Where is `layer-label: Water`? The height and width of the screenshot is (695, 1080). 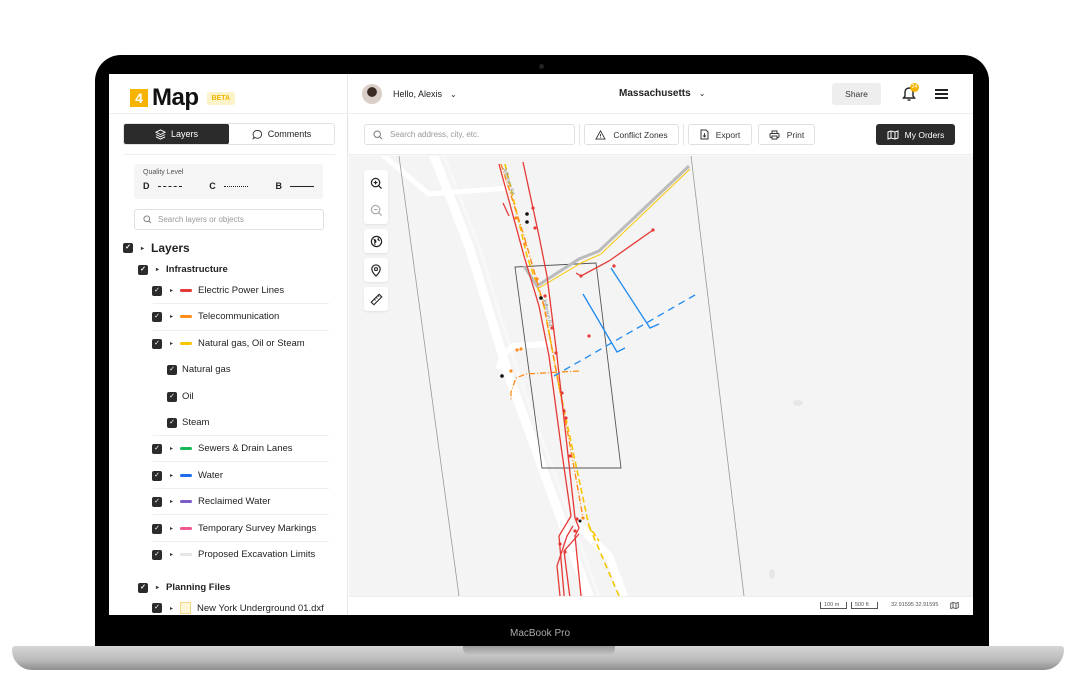 layer-label: Water is located at coordinates (210, 475).